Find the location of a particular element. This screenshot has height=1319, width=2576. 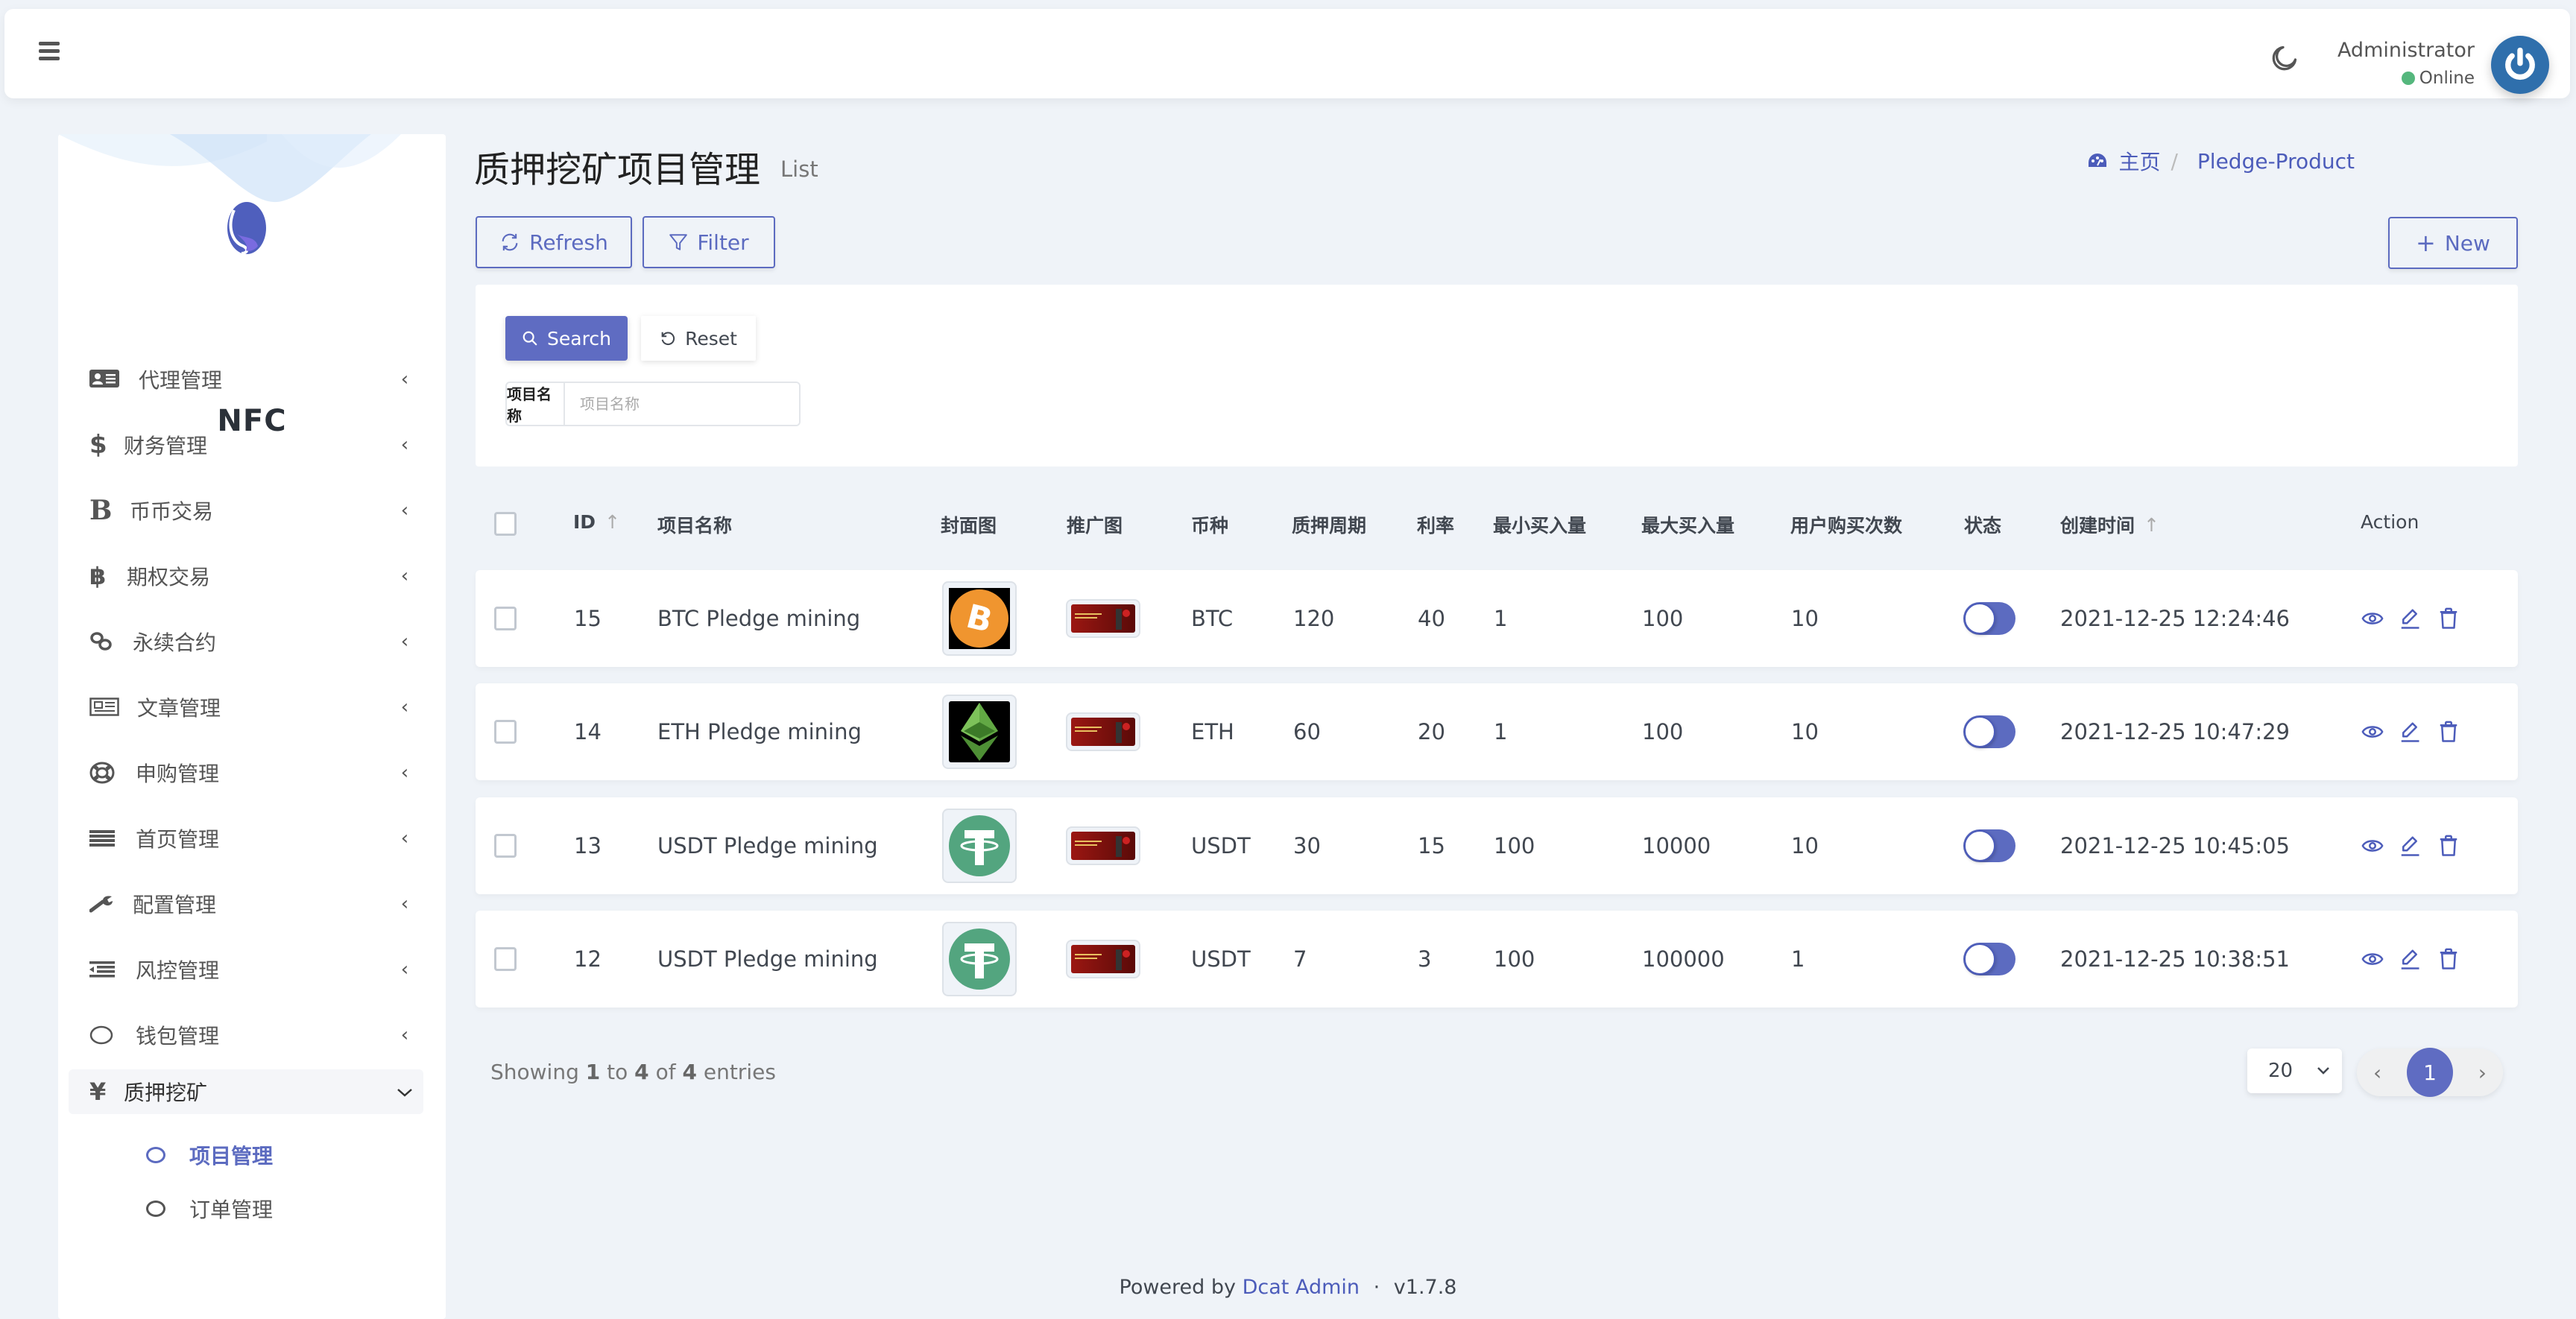

cell-created: 2021-12-25 10:38:51 is located at coordinates (2175, 959).